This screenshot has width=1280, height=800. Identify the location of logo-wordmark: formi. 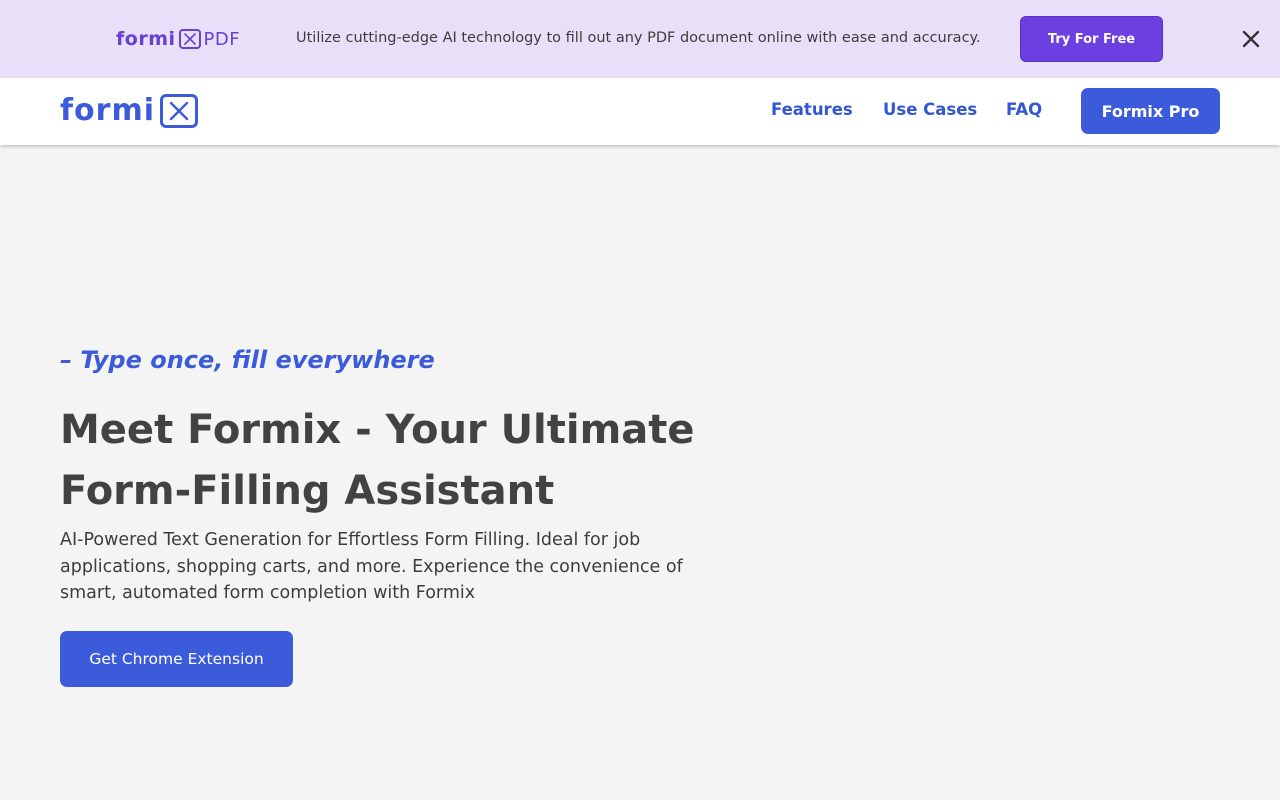
(107, 110).